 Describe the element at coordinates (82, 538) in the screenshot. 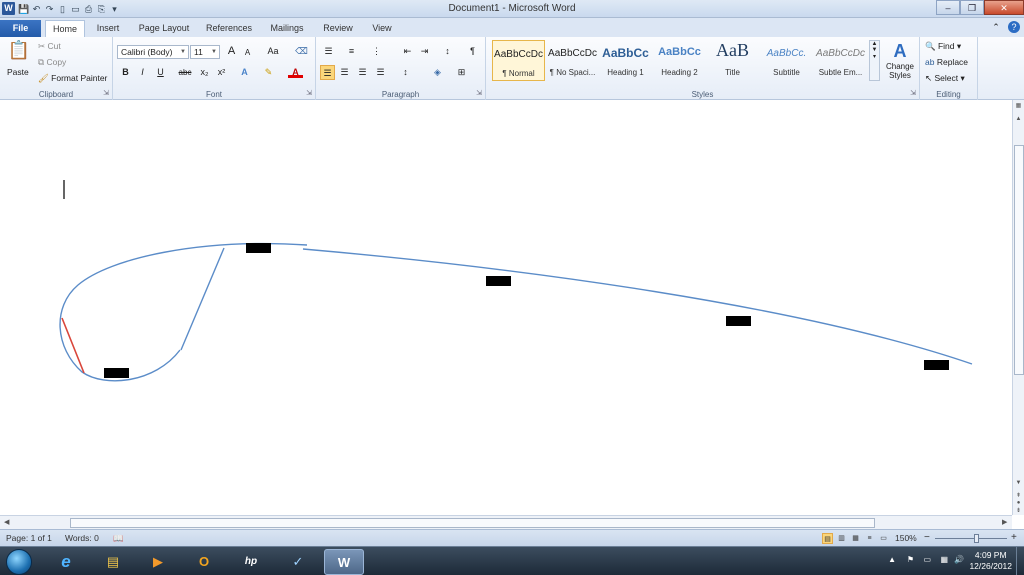

I see `word-count: Words: 0` at that location.